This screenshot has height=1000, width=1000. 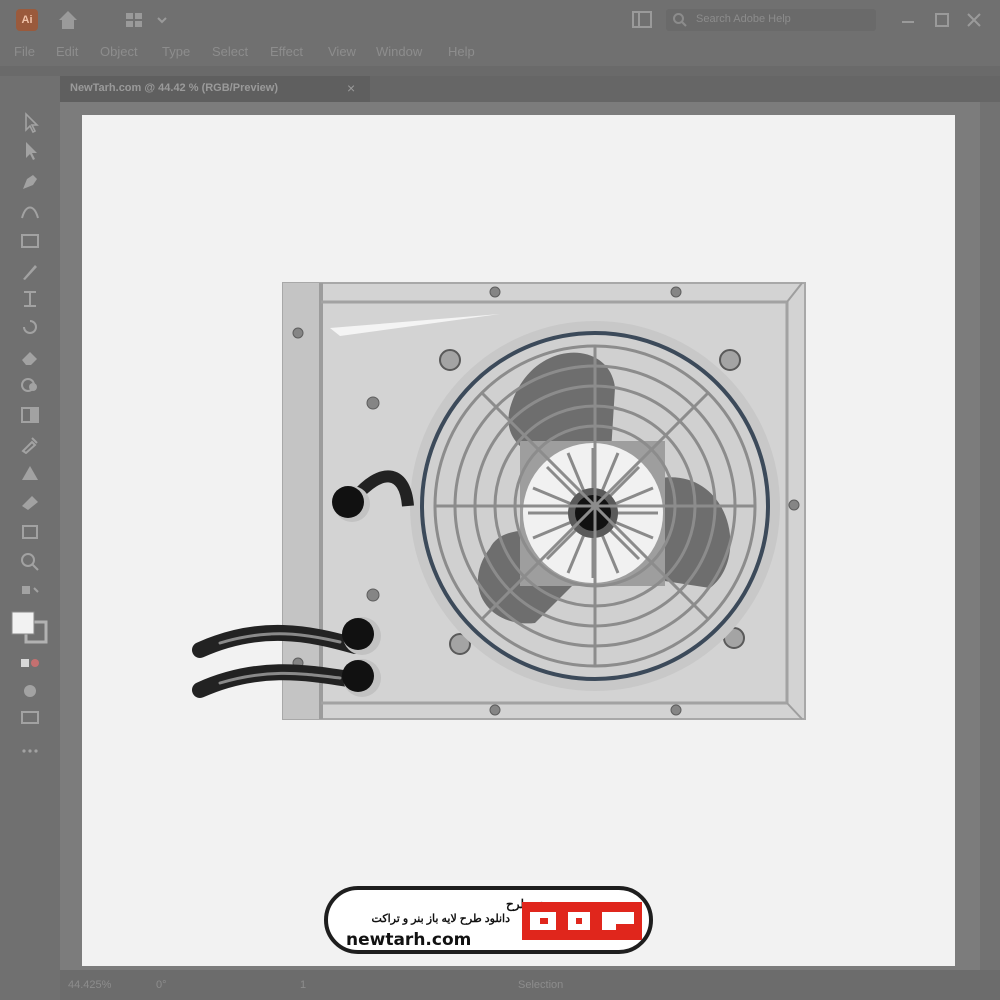 What do you see at coordinates (30, 123) in the screenshot?
I see `selection-tool-icon` at bounding box center [30, 123].